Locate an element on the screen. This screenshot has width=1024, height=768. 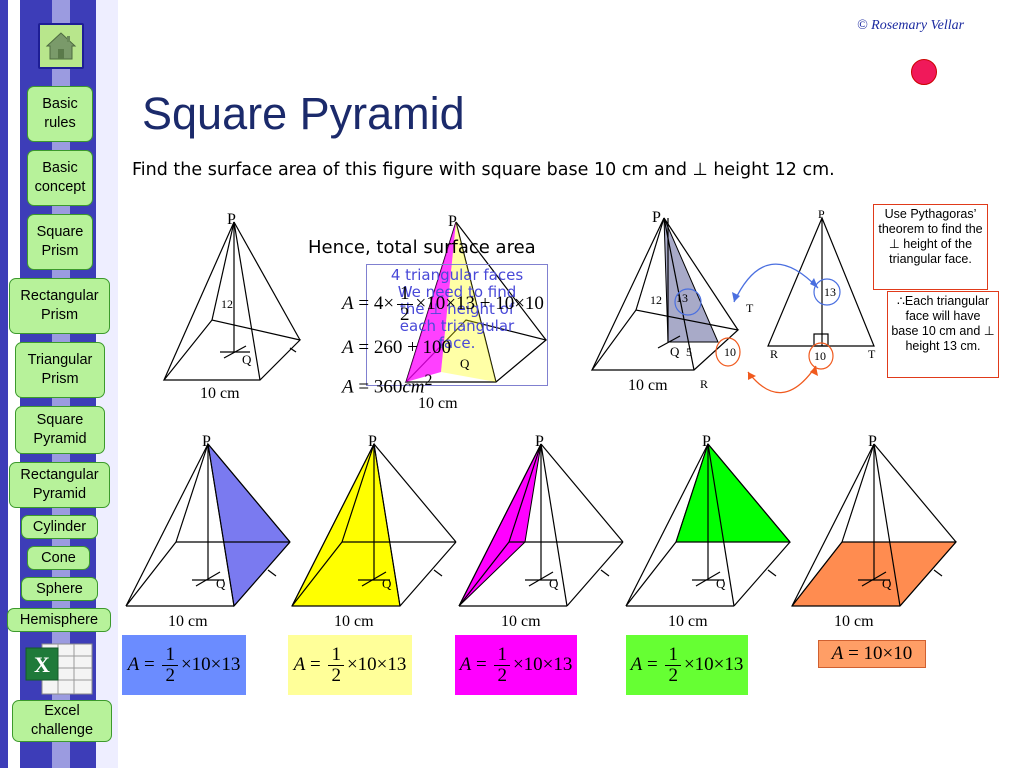
home-button is located at coordinates (61, 46).